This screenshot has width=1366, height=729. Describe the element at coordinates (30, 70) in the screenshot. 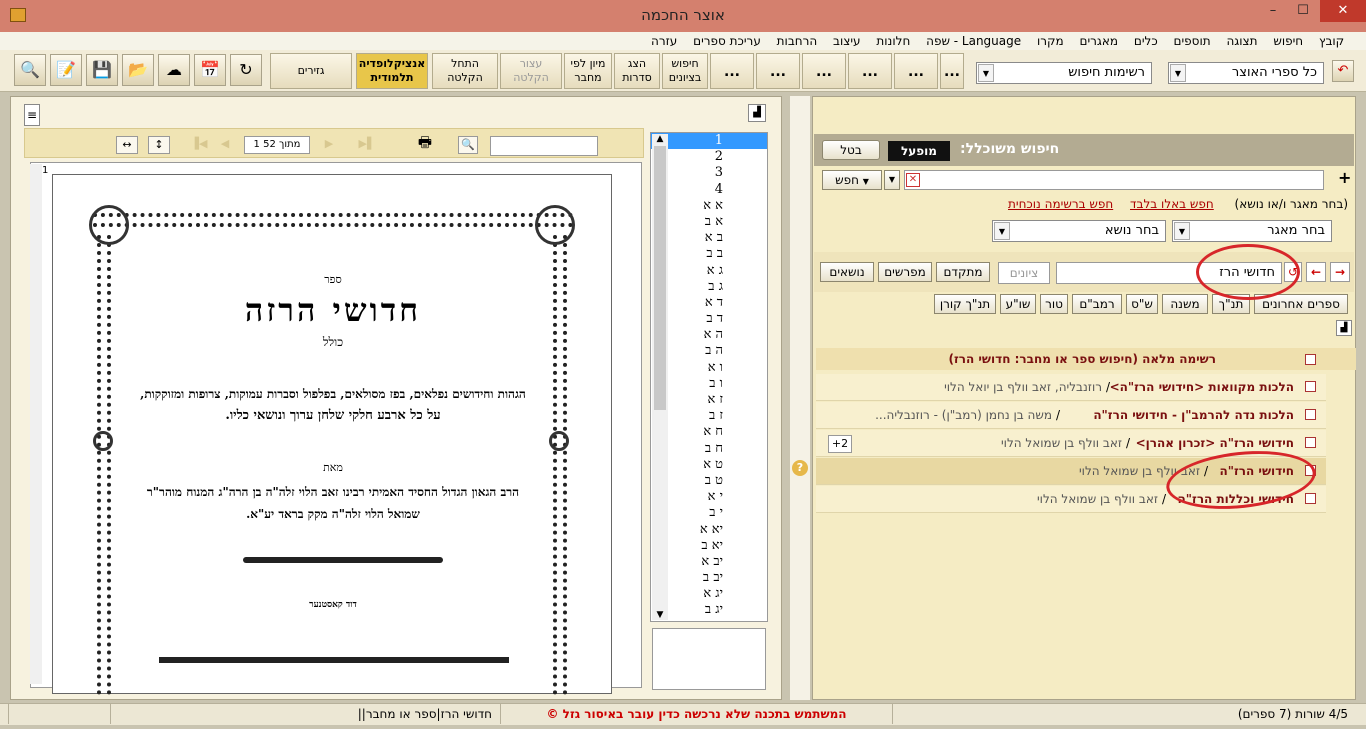

I see `magnifier-icon: 🔍` at that location.